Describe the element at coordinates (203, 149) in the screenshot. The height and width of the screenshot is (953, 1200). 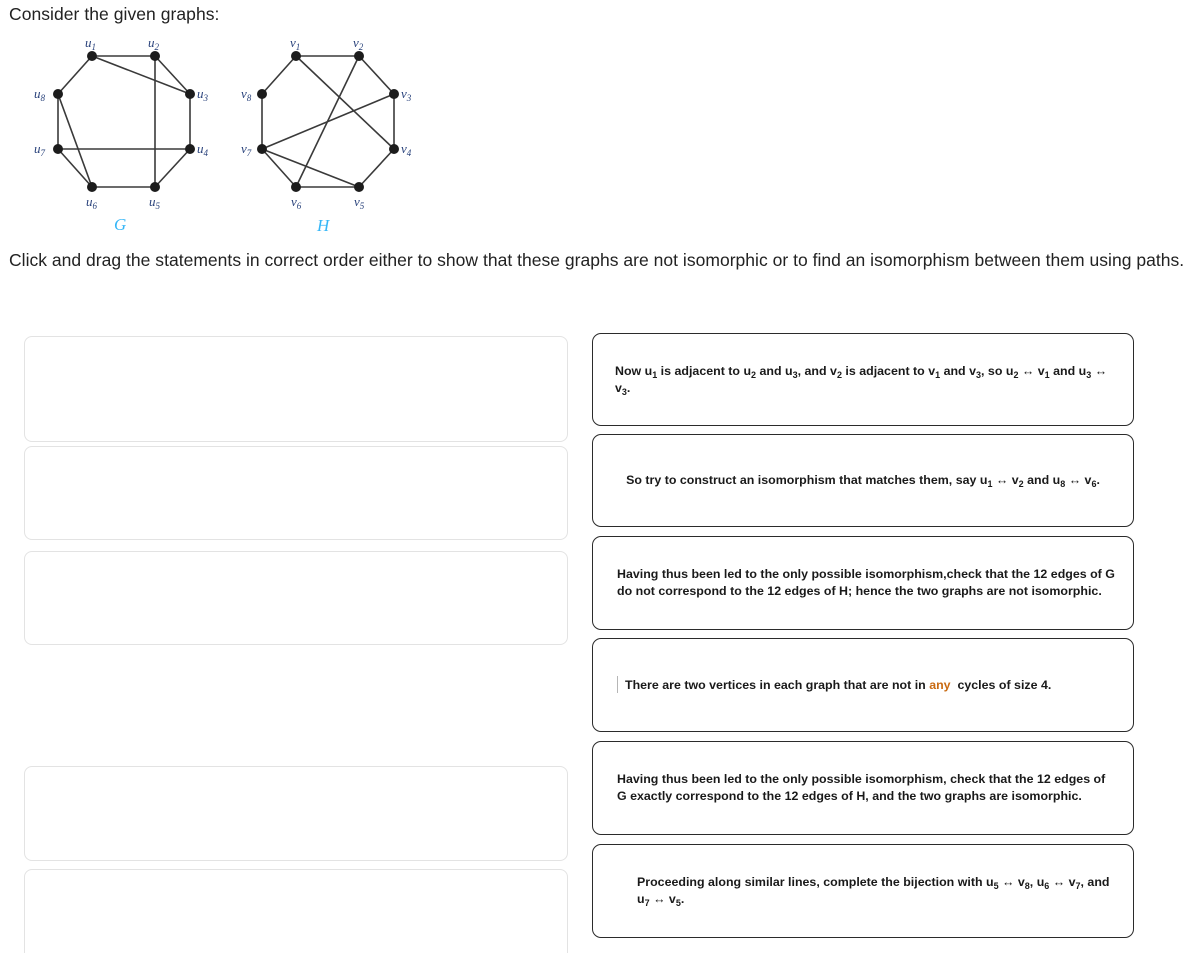
I see `svg-text: u4` at that location.